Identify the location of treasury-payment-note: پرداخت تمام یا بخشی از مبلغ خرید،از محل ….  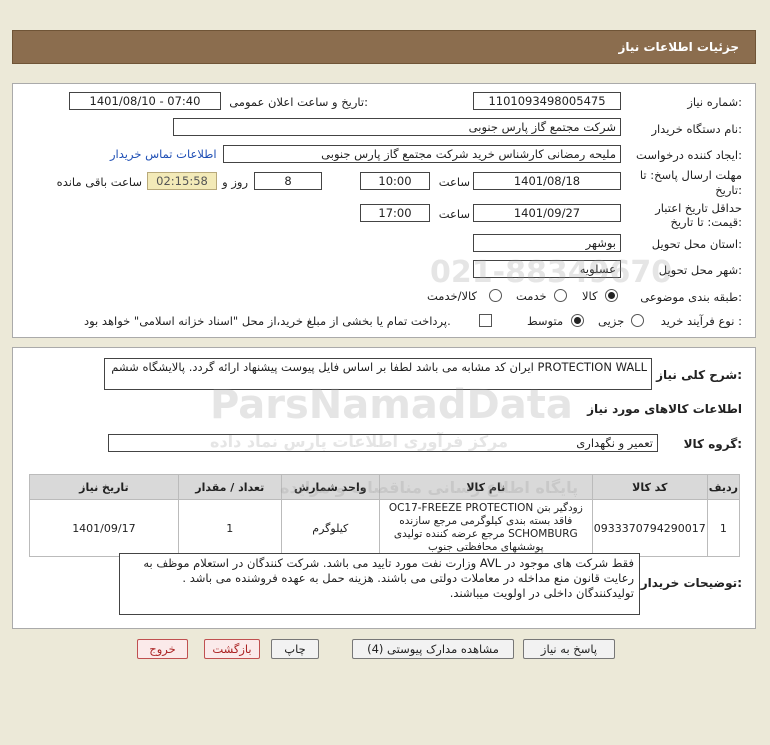
(267, 321).